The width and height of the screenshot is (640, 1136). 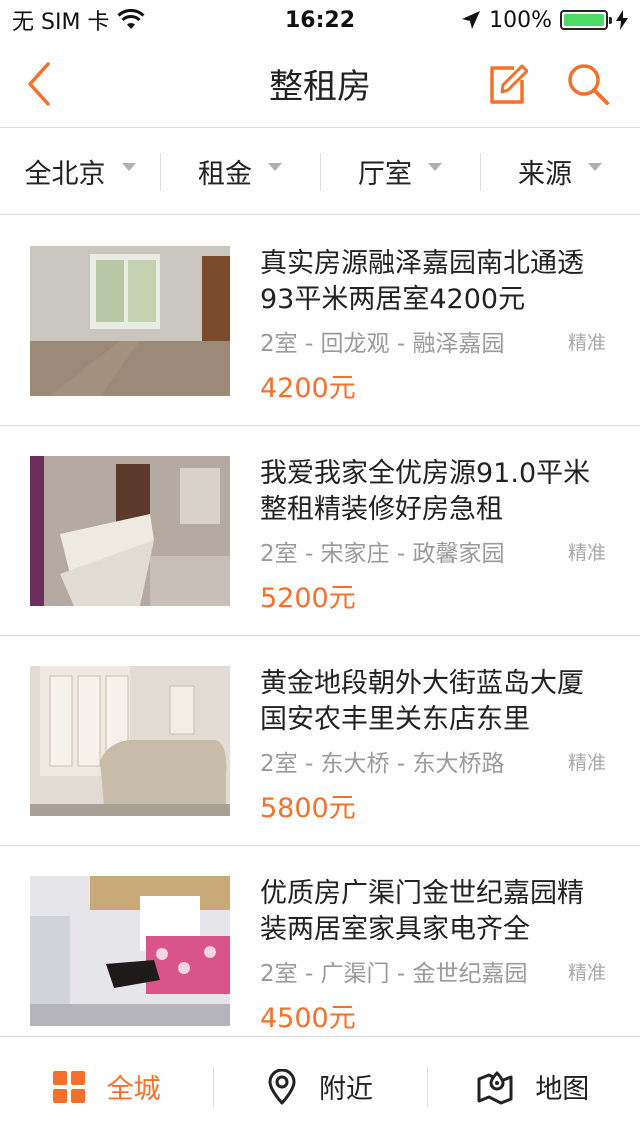 What do you see at coordinates (394, 974) in the screenshot?
I see `listing-meta: 2室 - 广渠门 - 金世纪嘉园` at bounding box center [394, 974].